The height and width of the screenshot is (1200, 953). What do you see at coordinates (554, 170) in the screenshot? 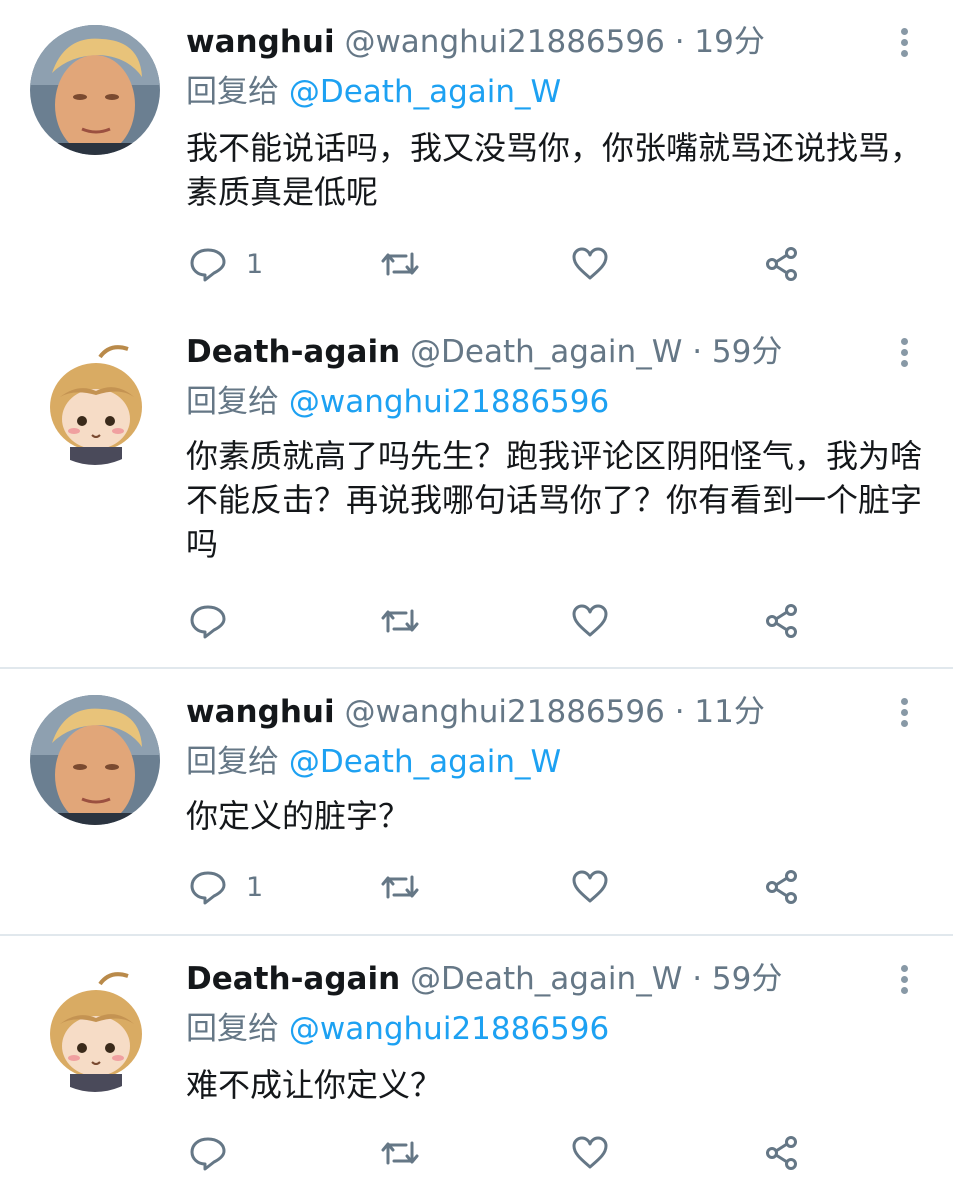
I see `tweet-text: 我不能说话吗，我又没骂你，你张嘴就骂还说找骂，素质真是低呢` at bounding box center [554, 170].